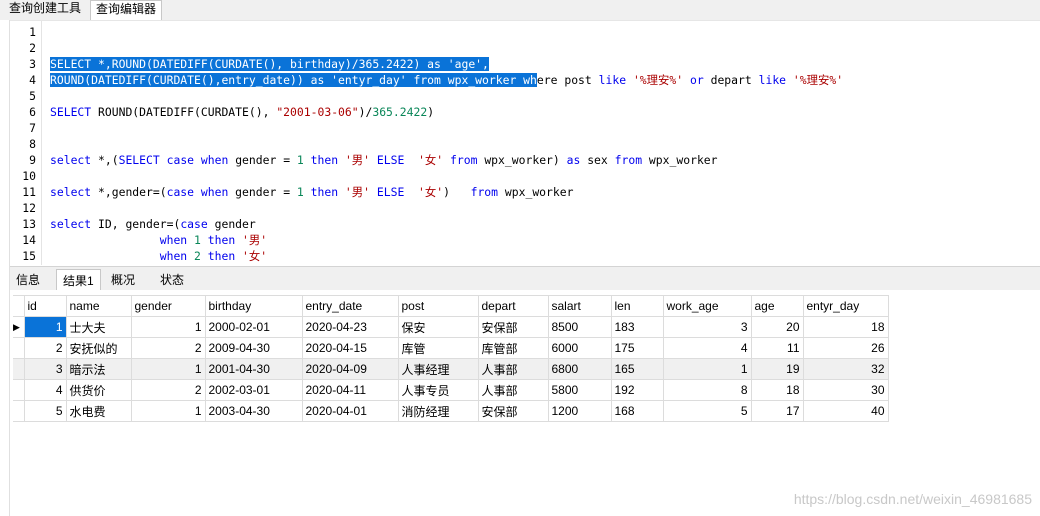 The image size is (1040, 516). Describe the element at coordinates (29, 240) in the screenshot. I see `line-number: 14` at that location.